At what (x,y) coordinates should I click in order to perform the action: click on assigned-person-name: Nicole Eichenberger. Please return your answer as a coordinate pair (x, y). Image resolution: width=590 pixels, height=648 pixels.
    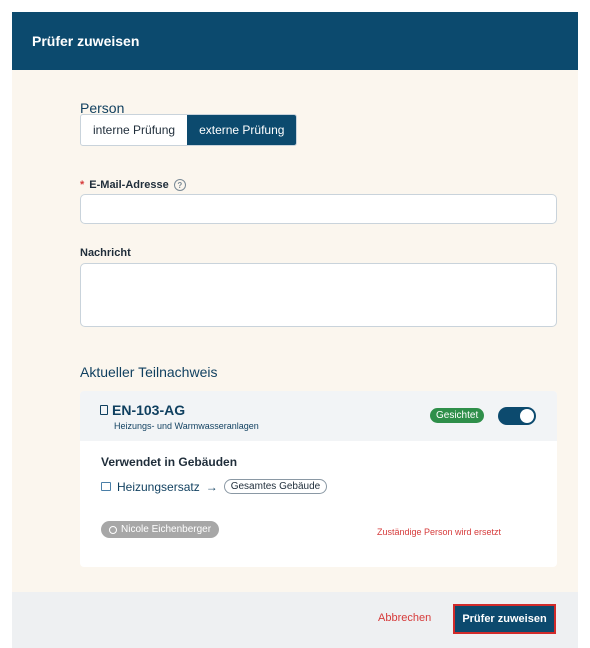
    Looking at the image, I should click on (166, 529).